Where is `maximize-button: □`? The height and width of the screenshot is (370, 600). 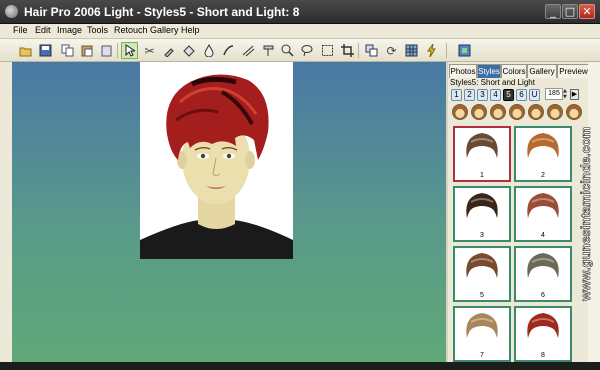
maximize-button: □ is located at coordinates (570, 11).